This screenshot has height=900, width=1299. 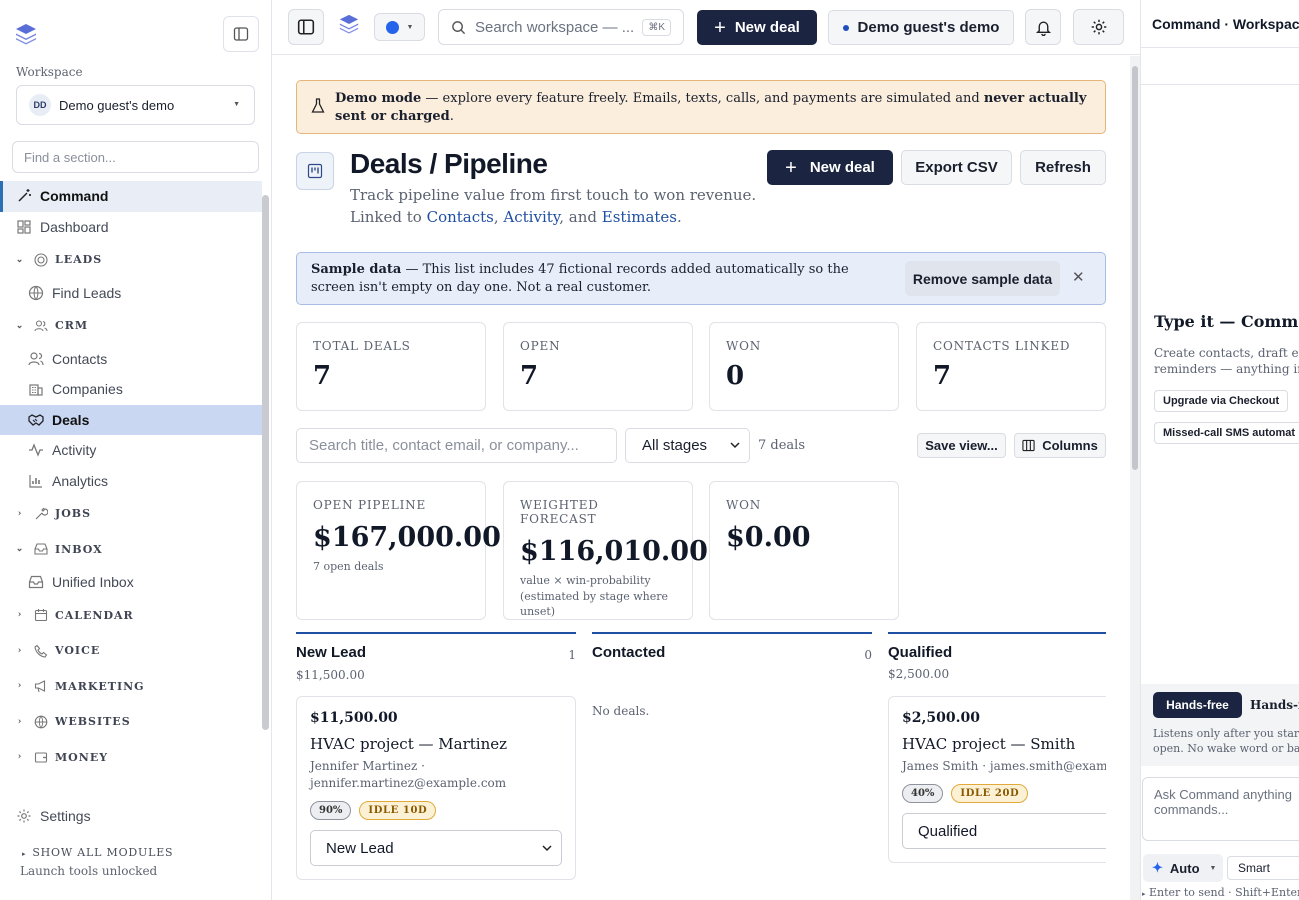 What do you see at coordinates (1135, 268) in the screenshot?
I see `scrollbar-thumb` at bounding box center [1135, 268].